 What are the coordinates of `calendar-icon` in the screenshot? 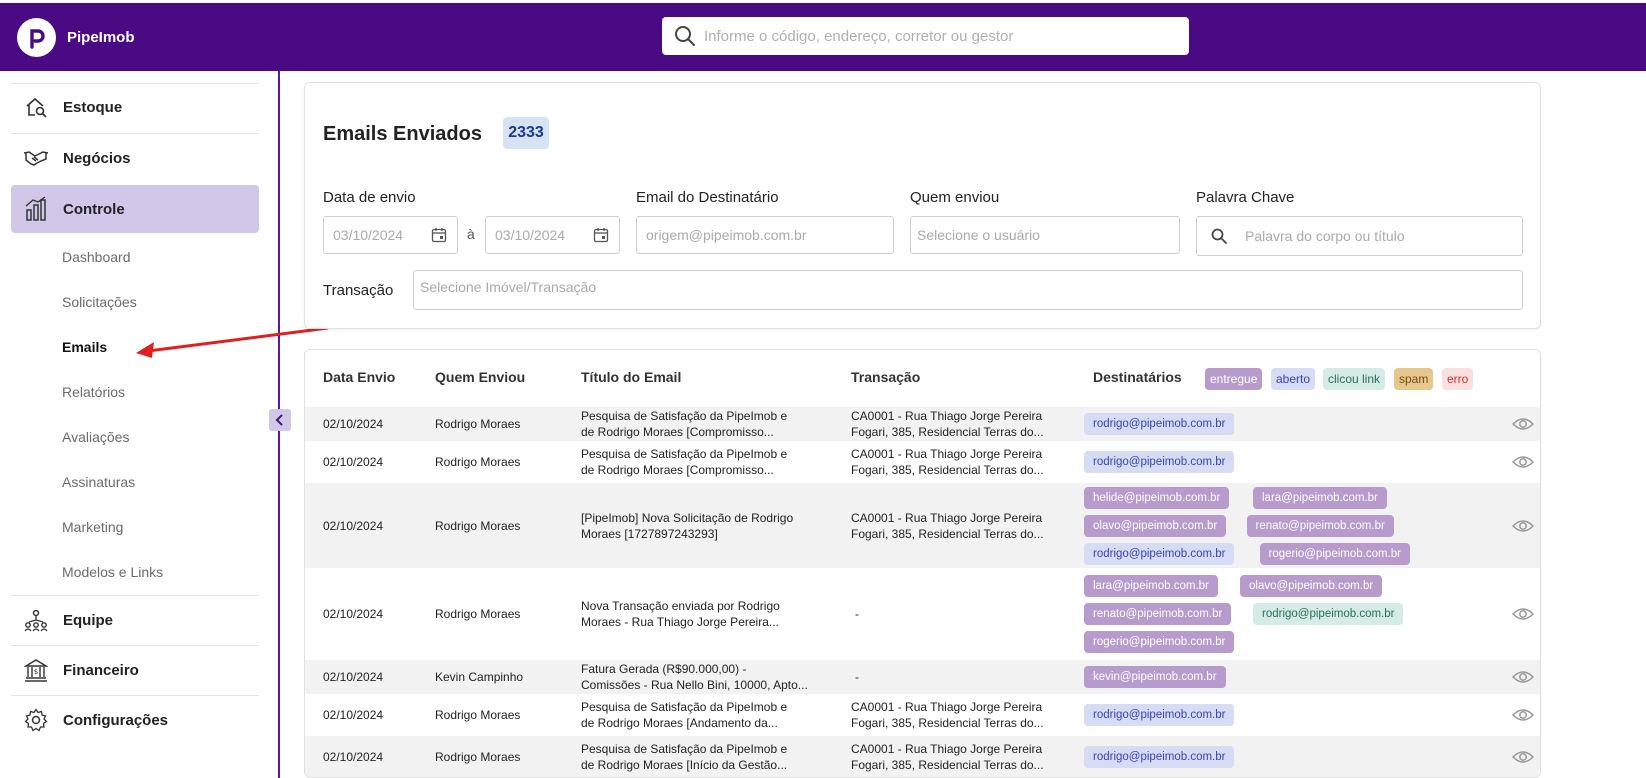 It's located at (439, 235).